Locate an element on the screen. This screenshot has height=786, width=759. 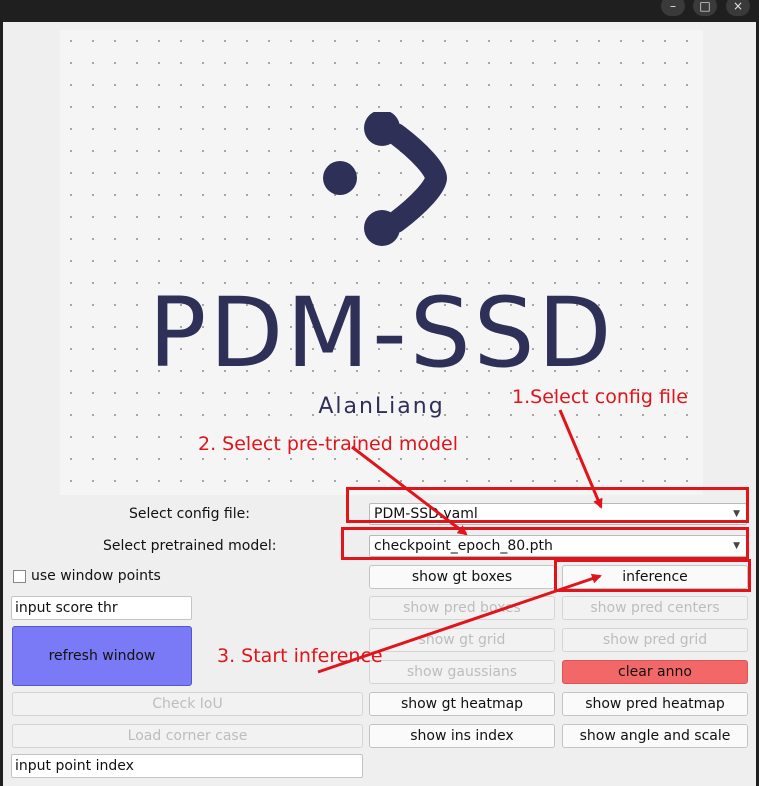
arrow-step3 is located at coordinates (459, 623).